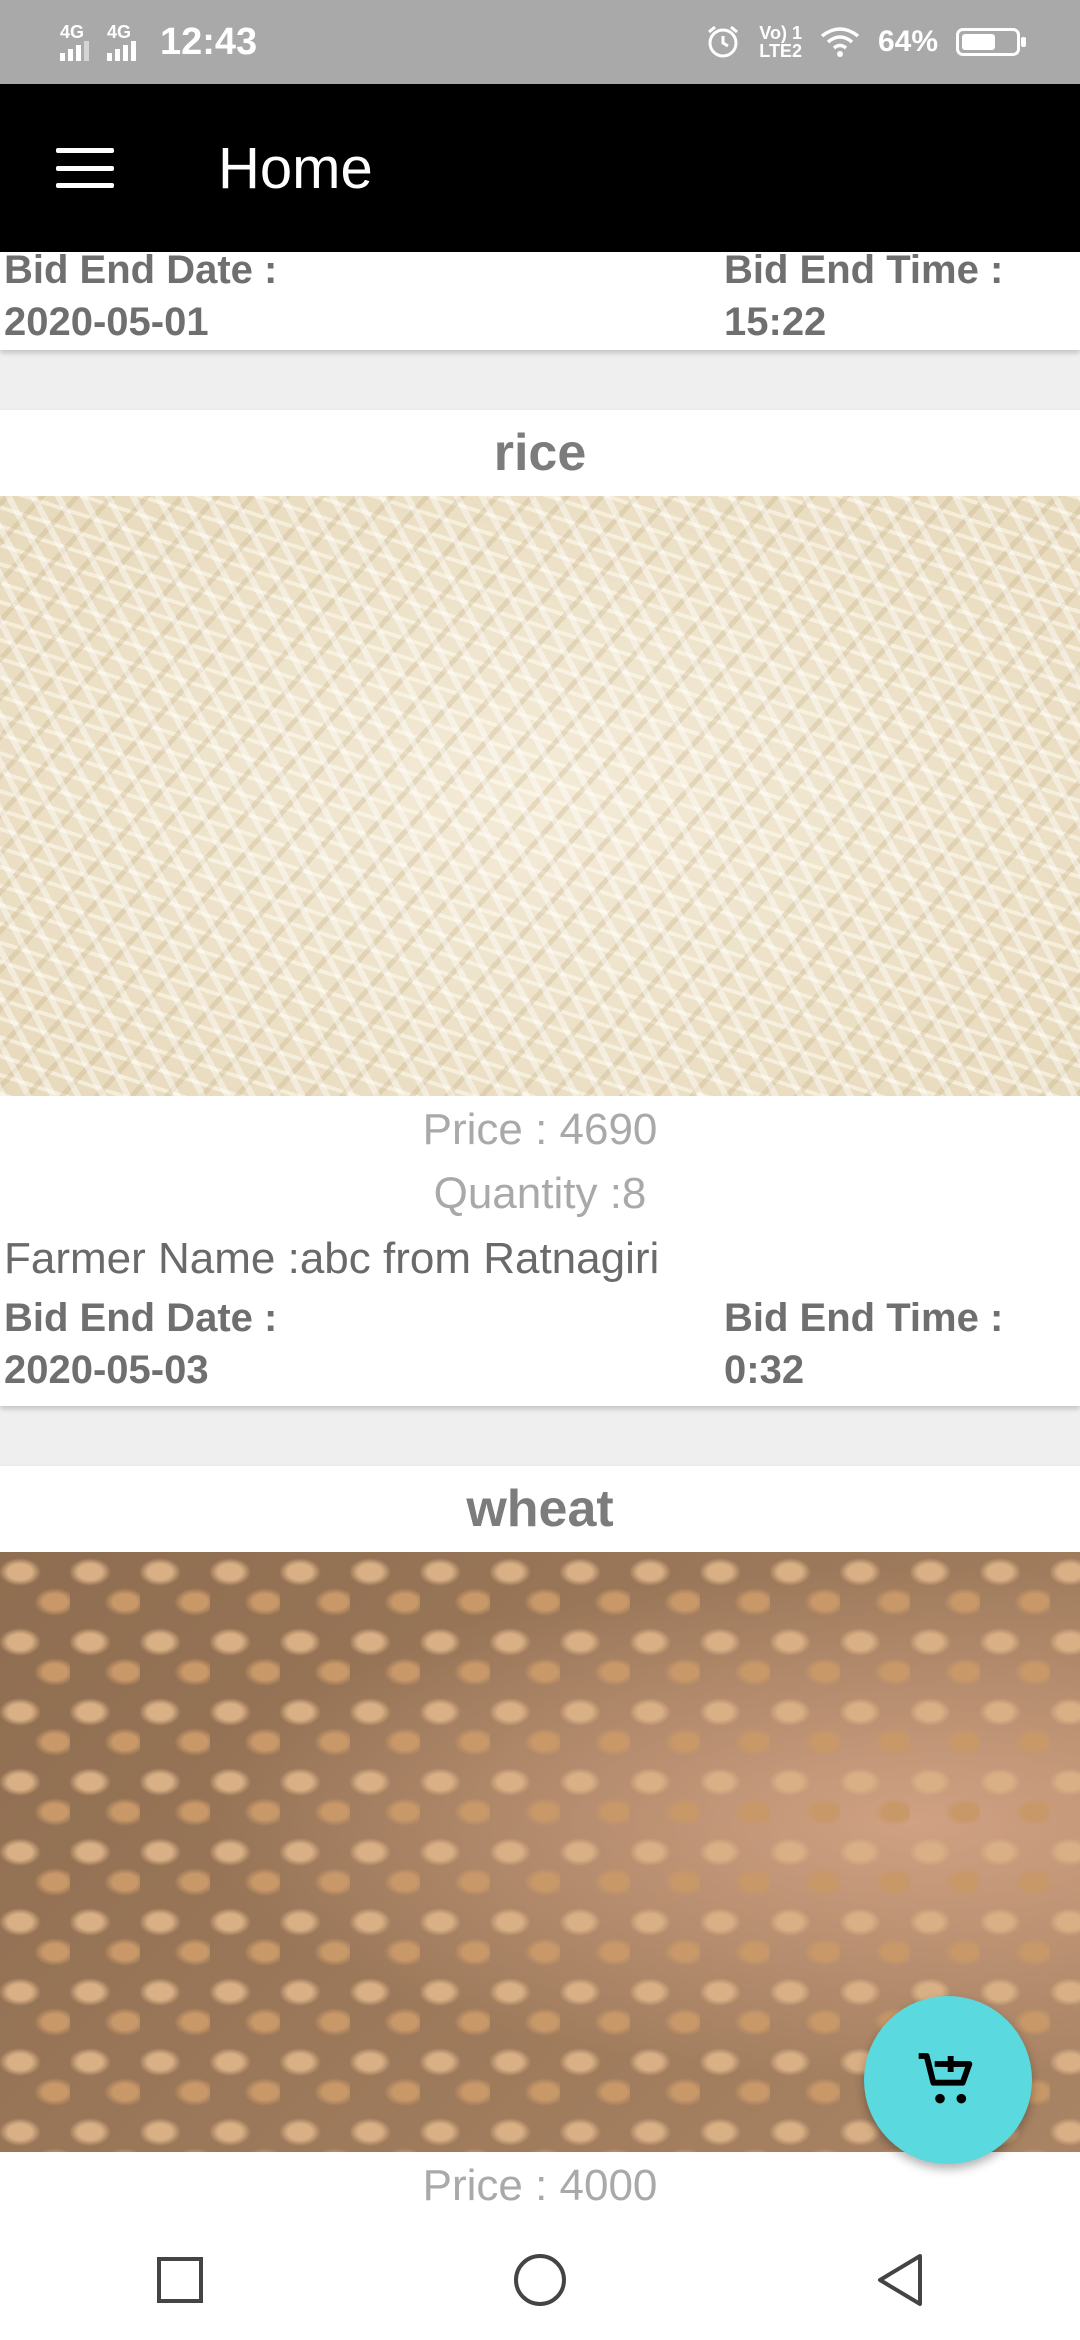 Image resolution: width=1080 pixels, height=2340 pixels. Describe the element at coordinates (209, 41) in the screenshot. I see `clock: 12:43` at that location.